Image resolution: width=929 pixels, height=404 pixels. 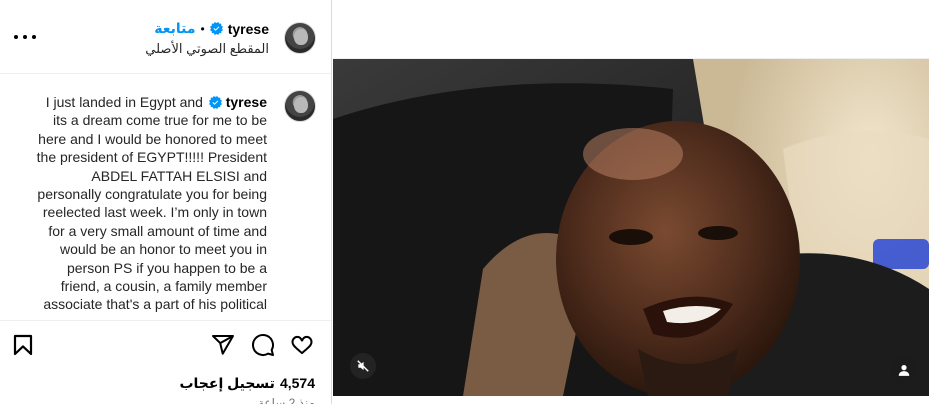 I want to click on follow-button: متابعة, so click(x=174, y=28).